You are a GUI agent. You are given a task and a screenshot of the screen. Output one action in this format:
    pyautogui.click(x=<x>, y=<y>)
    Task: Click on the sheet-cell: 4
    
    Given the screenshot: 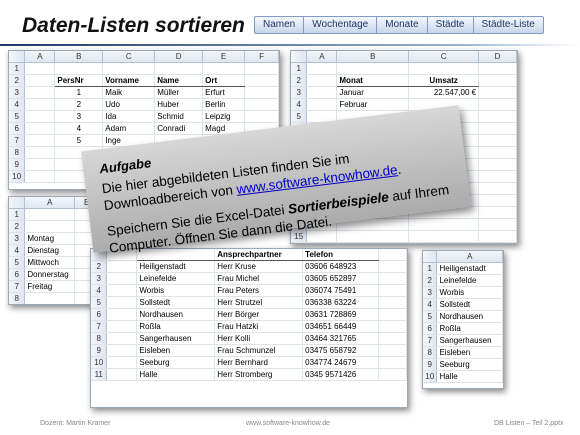 What is the action you would take?
    pyautogui.click(x=79, y=128)
    